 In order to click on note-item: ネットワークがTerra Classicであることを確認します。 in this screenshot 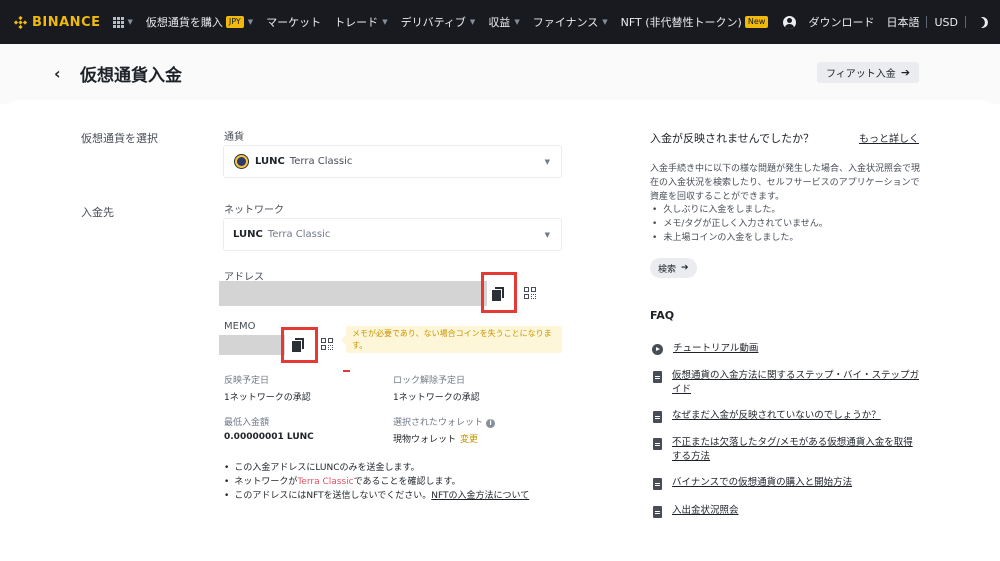, I will do `click(376, 482)`.